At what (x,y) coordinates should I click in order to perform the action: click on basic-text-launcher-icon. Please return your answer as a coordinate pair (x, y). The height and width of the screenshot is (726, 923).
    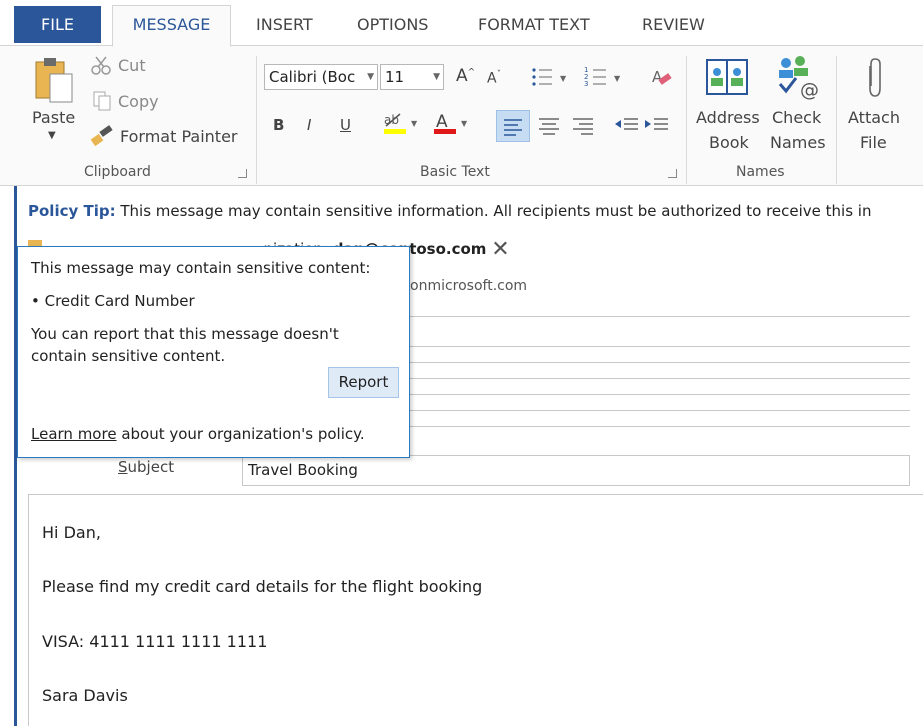
    Looking at the image, I should click on (672, 173).